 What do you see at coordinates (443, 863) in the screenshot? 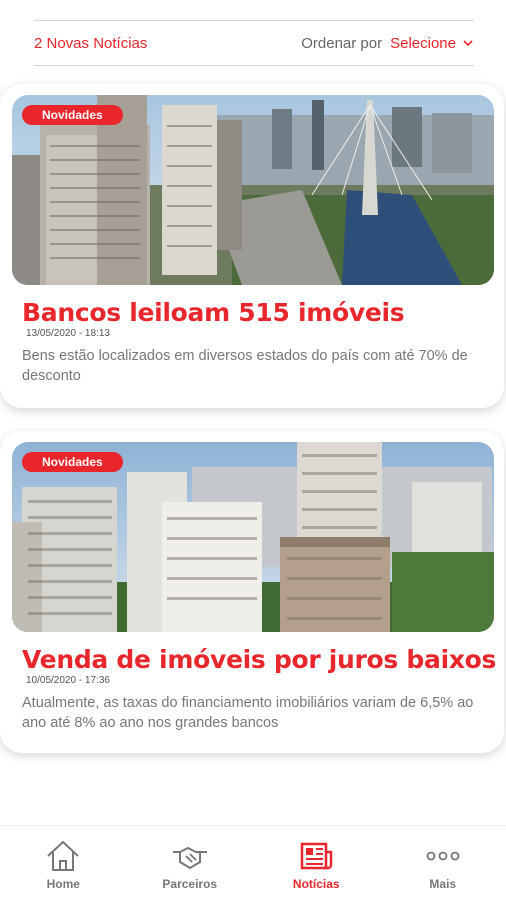
I see `tab-mais: Mais` at bounding box center [443, 863].